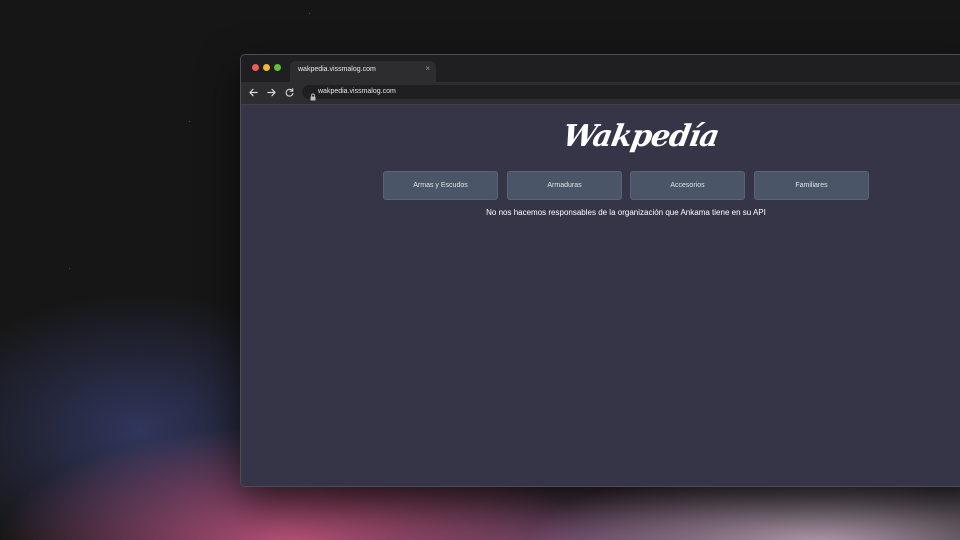 The width and height of the screenshot is (960, 540). Describe the element at coordinates (266, 67) in the screenshot. I see `window-minimize-icon` at that location.